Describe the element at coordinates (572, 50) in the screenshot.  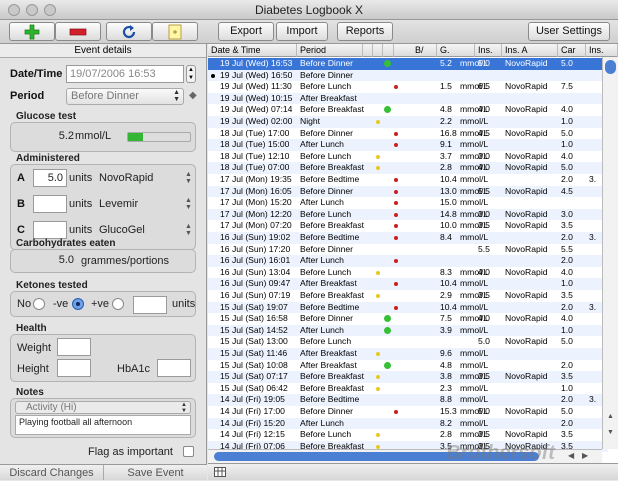
I see `col-car: Car` at that location.